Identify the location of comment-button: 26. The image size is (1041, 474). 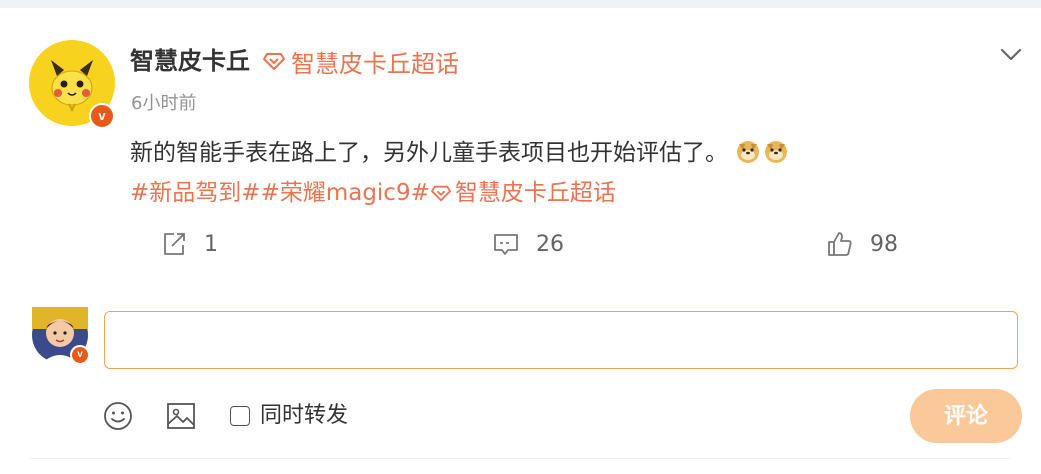
(528, 244).